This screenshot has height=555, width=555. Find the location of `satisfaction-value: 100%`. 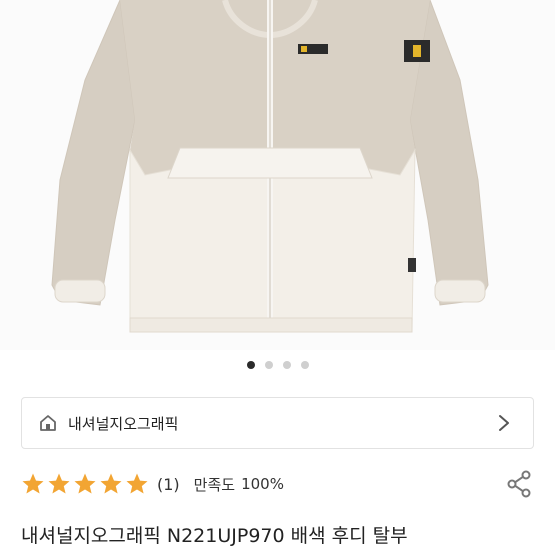

satisfaction-value: 100% is located at coordinates (262, 484).